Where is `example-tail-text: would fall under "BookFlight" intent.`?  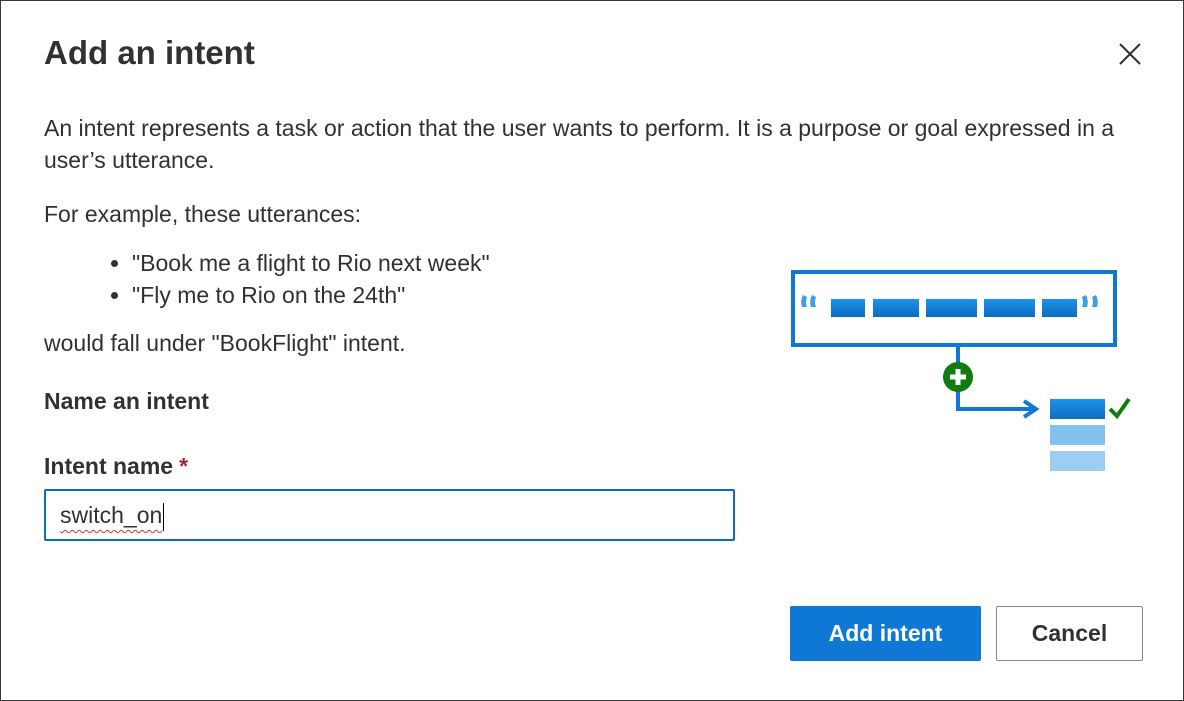 example-tail-text: would fall under "BookFlight" intent. is located at coordinates (225, 343).